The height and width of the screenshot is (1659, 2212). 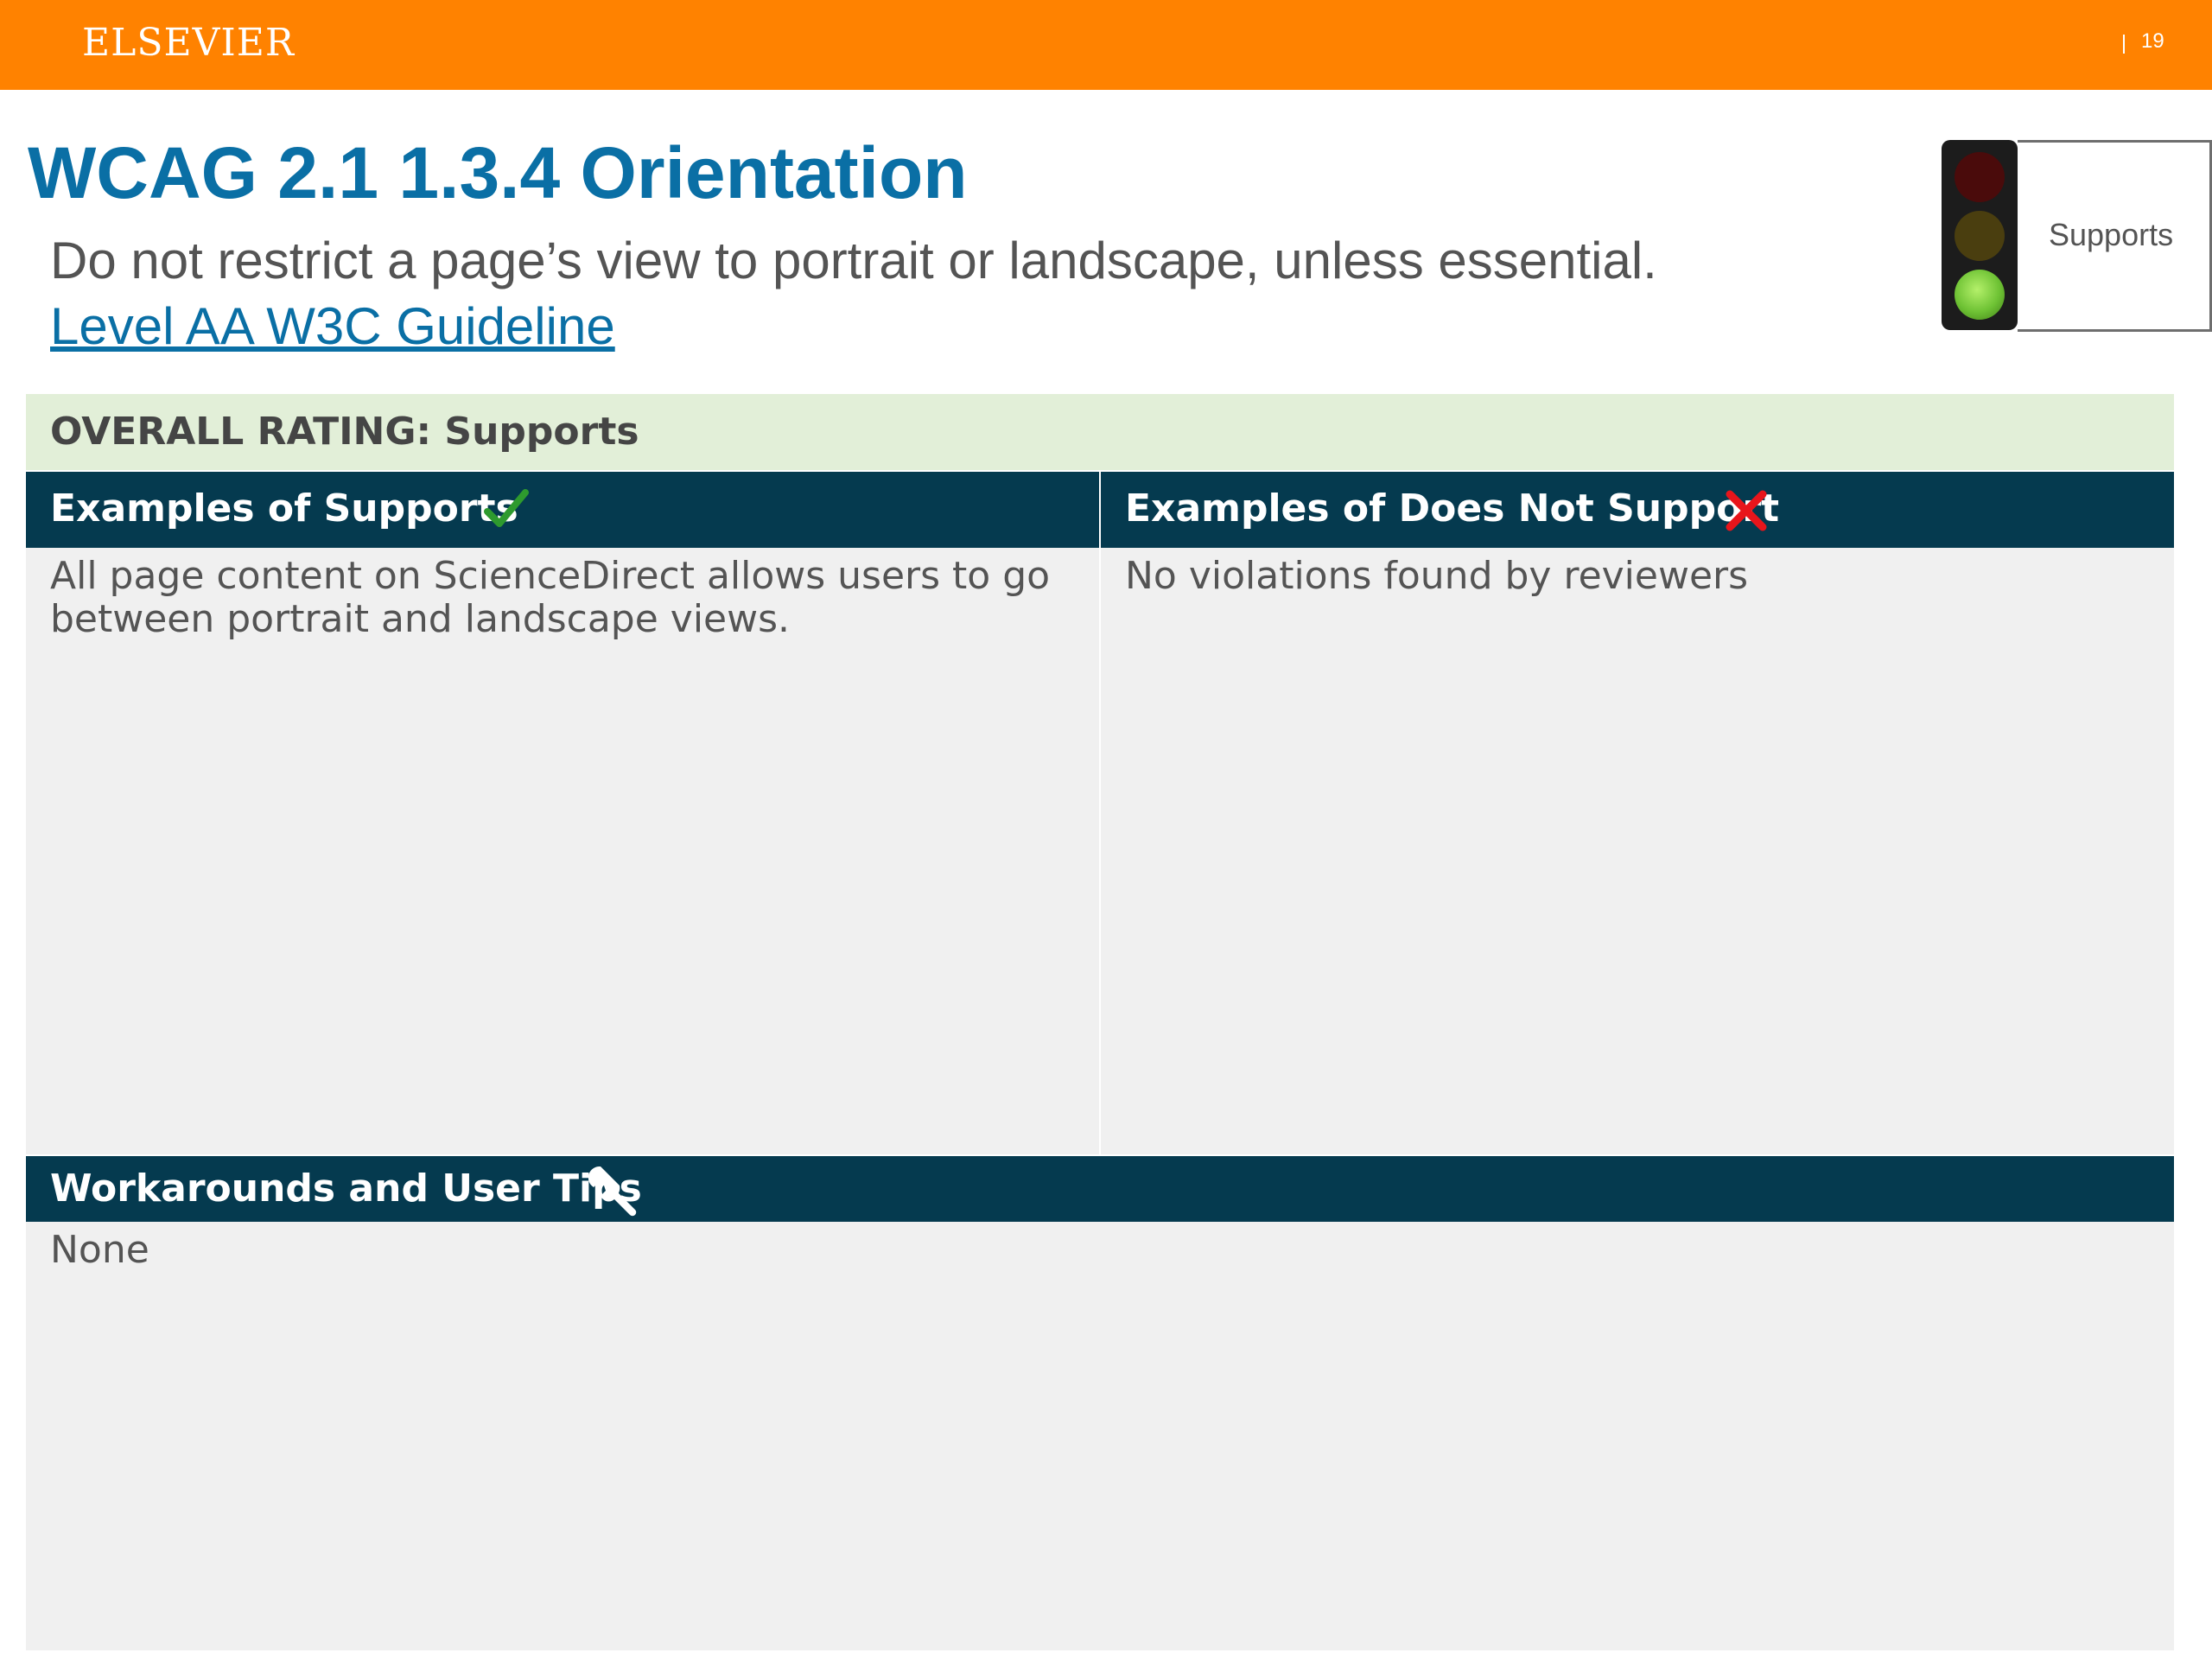 What do you see at coordinates (189, 43) in the screenshot?
I see `brand-logo: ELSEVIER` at bounding box center [189, 43].